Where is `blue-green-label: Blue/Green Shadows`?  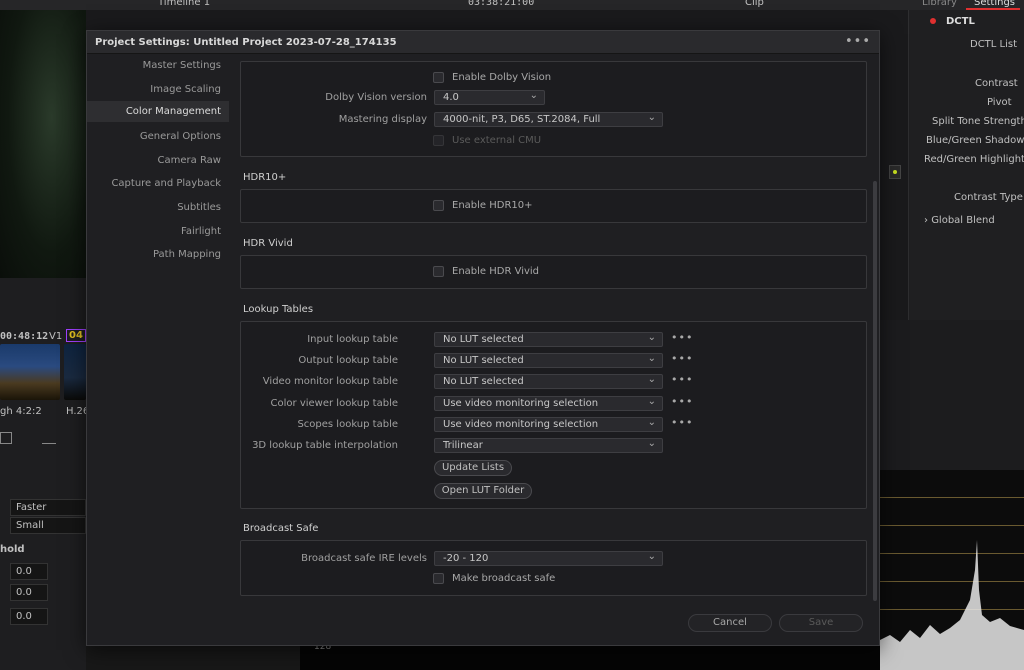 blue-green-label: Blue/Green Shadows is located at coordinates (975, 140).